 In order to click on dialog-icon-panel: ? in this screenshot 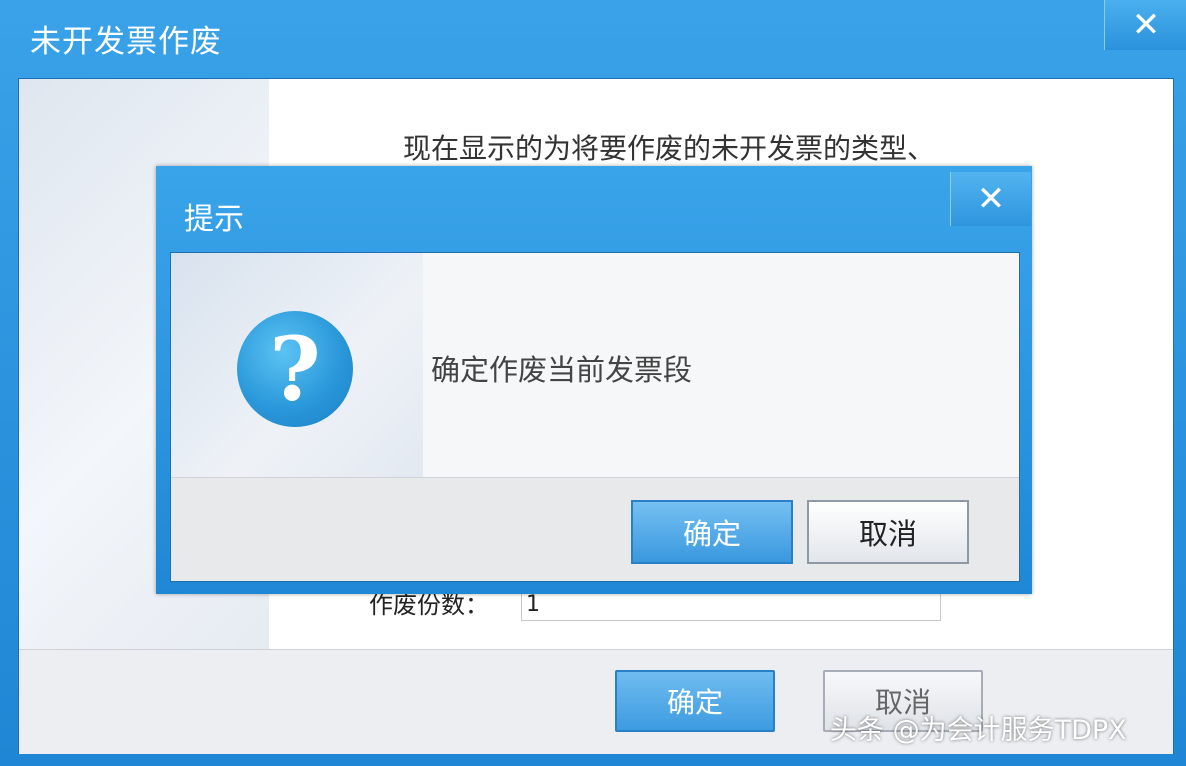, I will do `click(297, 365)`.